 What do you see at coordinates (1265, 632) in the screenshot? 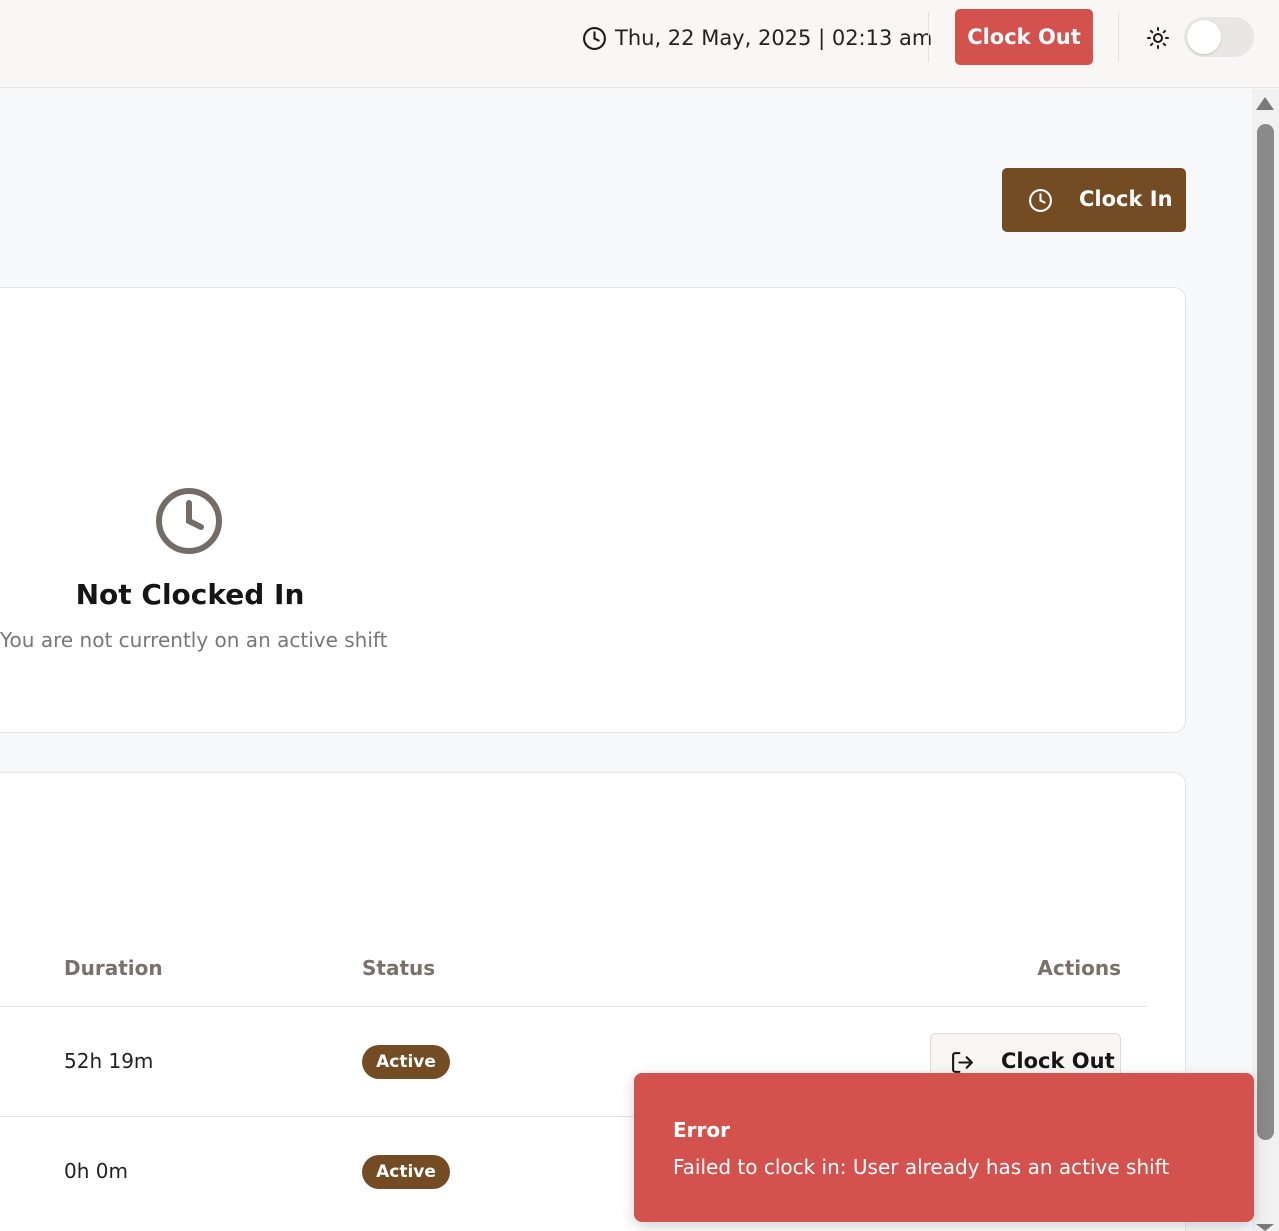
I see `scrollbar-thumb` at bounding box center [1265, 632].